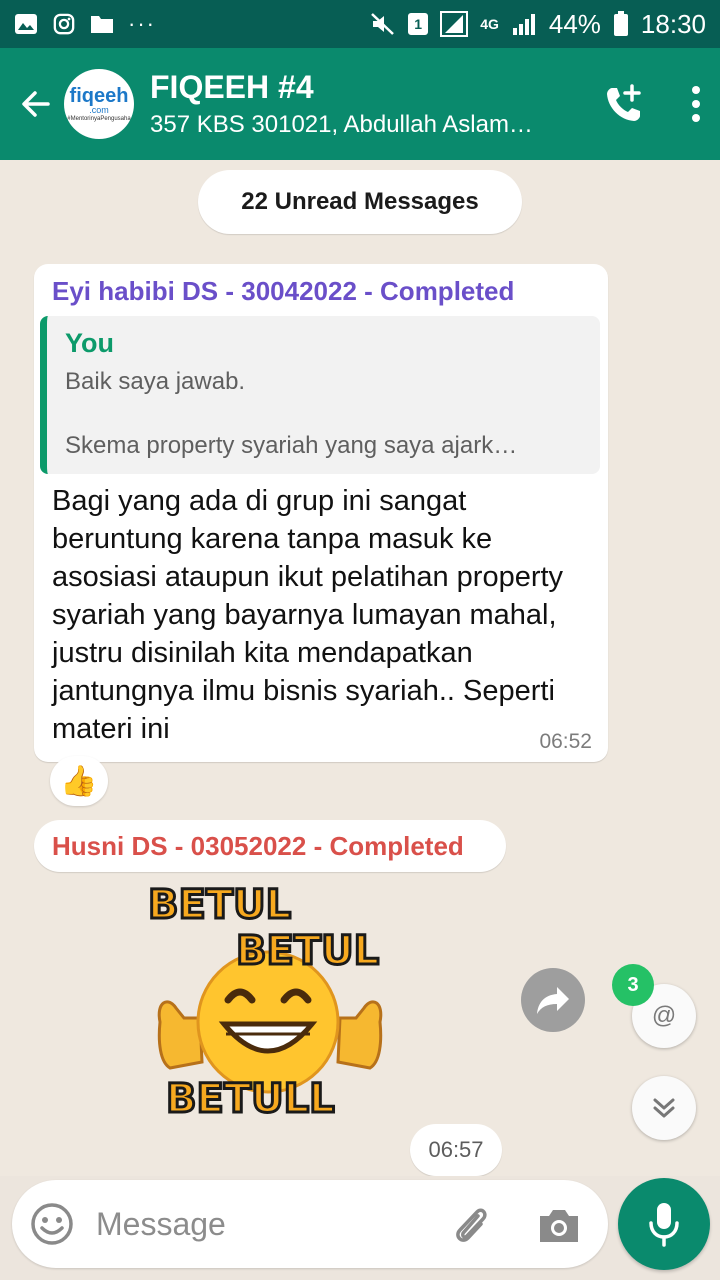  I want to click on back-button, so click(36, 104).